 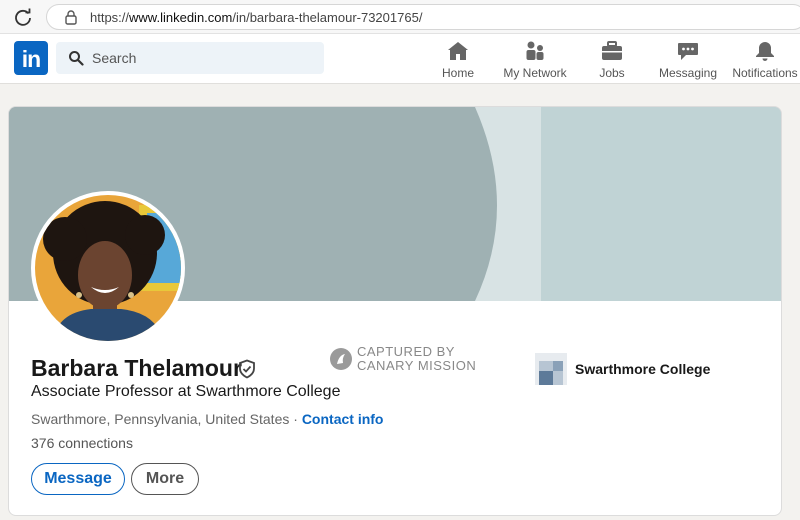 What do you see at coordinates (160, 419) in the screenshot?
I see `profile-location: Swarthmore, Pennsylvania, United States` at bounding box center [160, 419].